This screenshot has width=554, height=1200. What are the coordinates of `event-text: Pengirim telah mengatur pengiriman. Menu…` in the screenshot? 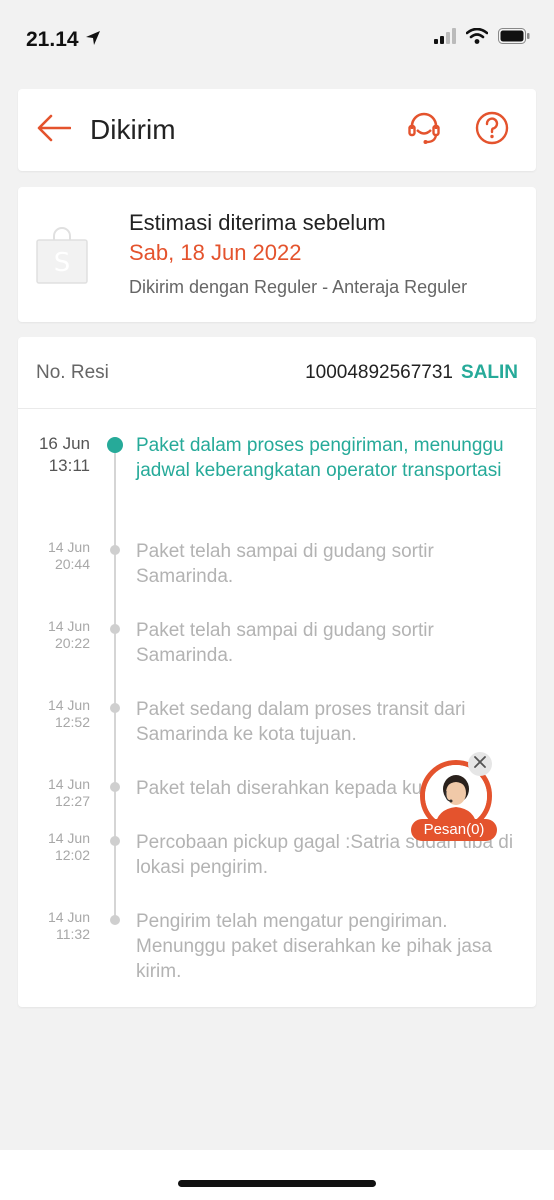 It's located at (314, 946).